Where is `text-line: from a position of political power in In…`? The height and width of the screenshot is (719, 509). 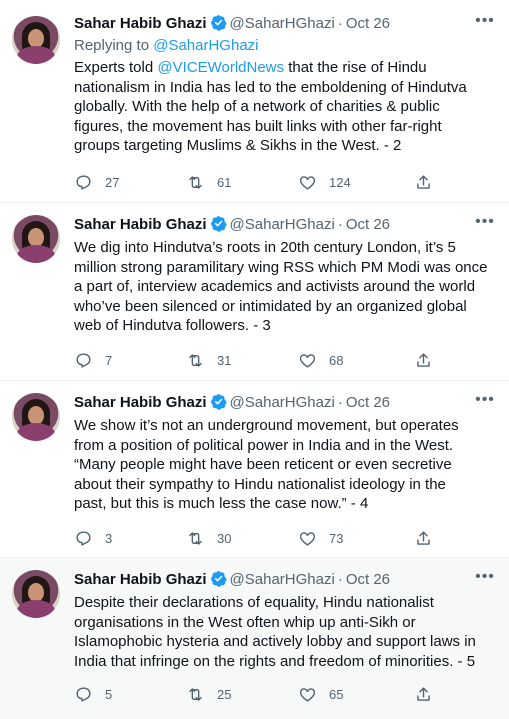
text-line: from a position of political power in In… is located at coordinates (264, 445).